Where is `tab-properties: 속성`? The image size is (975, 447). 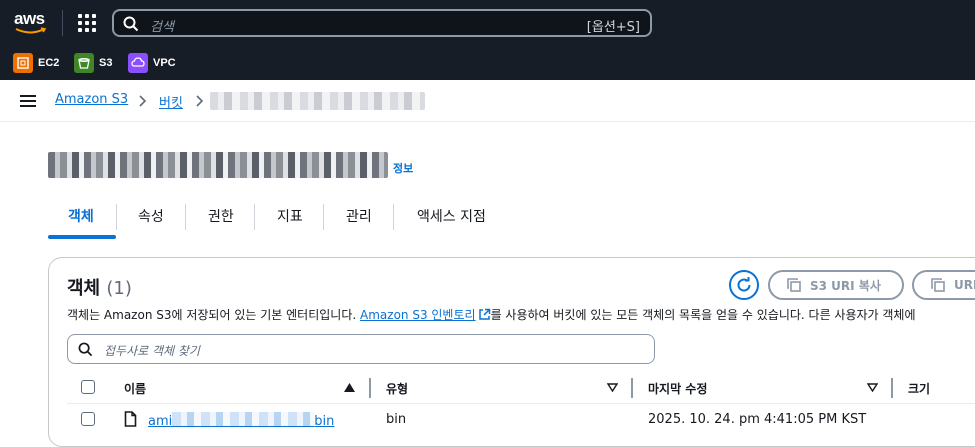
tab-properties: 속성 is located at coordinates (151, 216).